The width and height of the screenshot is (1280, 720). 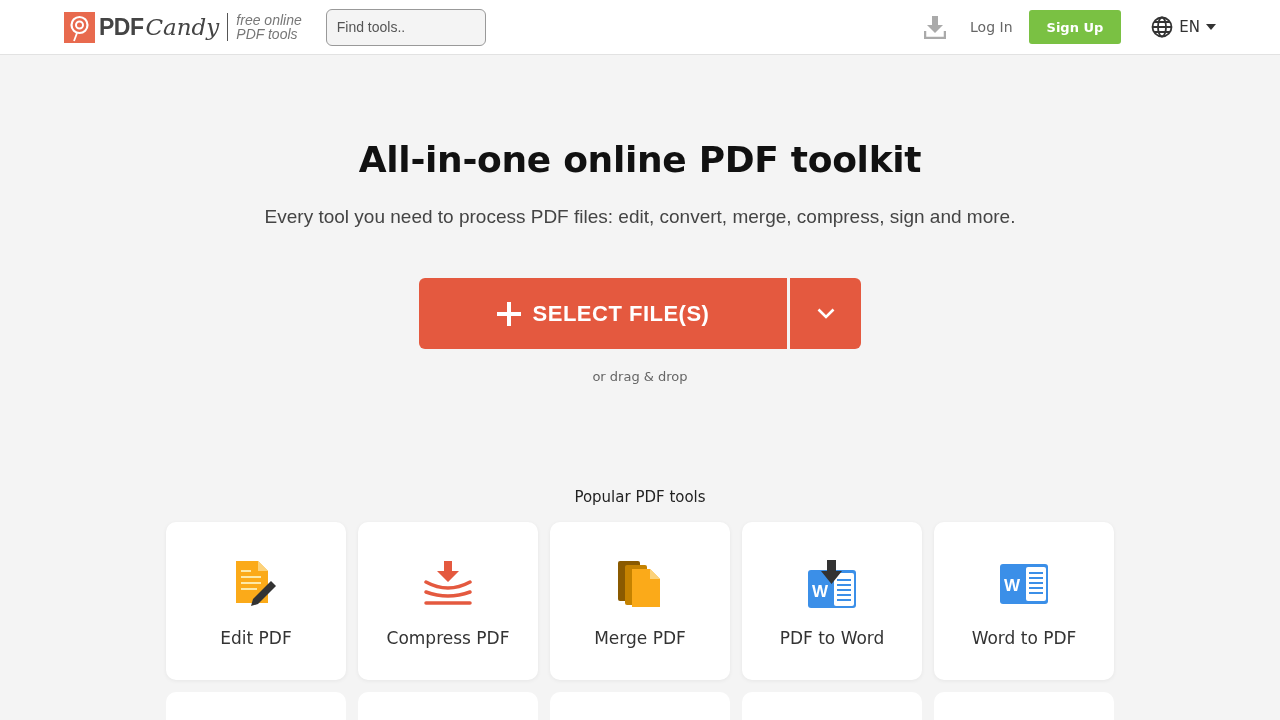 I want to click on tagline: PDF tools, so click(x=267, y=34).